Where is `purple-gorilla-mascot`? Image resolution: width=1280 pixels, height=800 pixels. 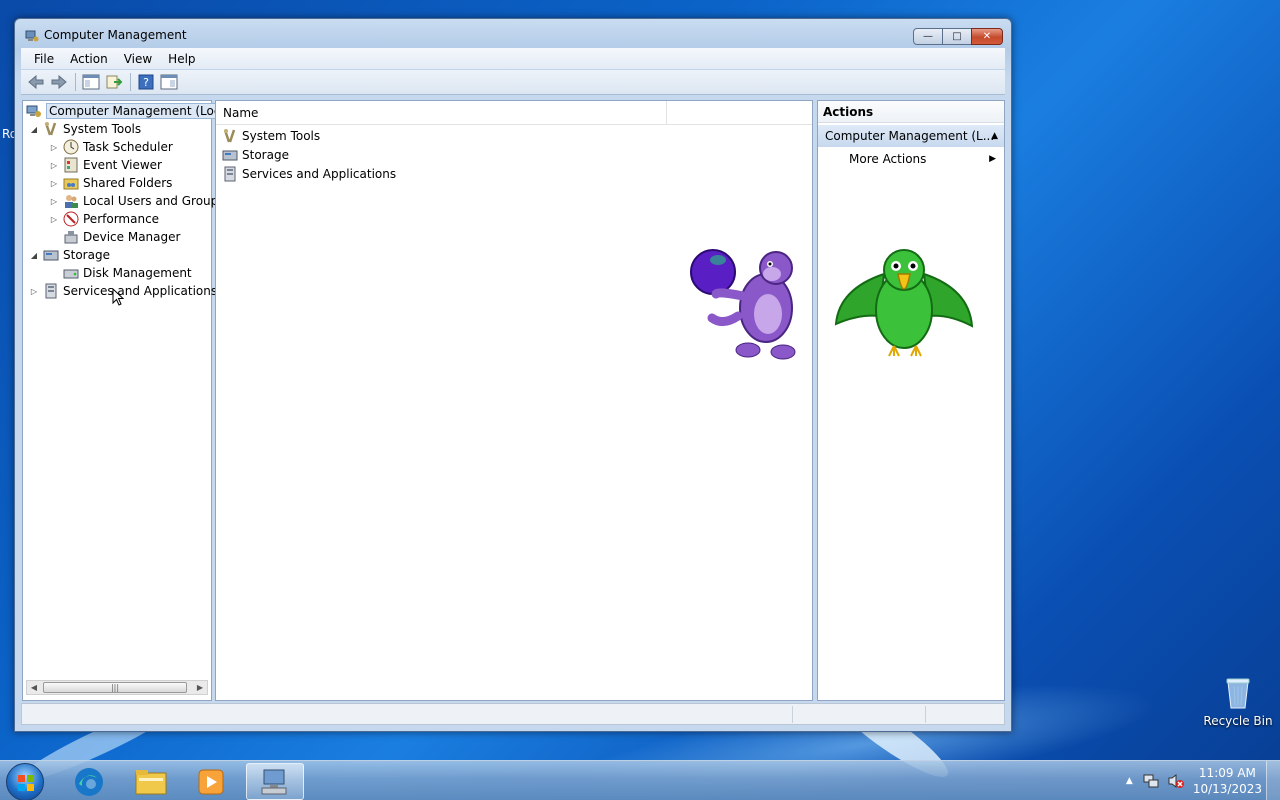 purple-gorilla-mascot is located at coordinates (743, 306).